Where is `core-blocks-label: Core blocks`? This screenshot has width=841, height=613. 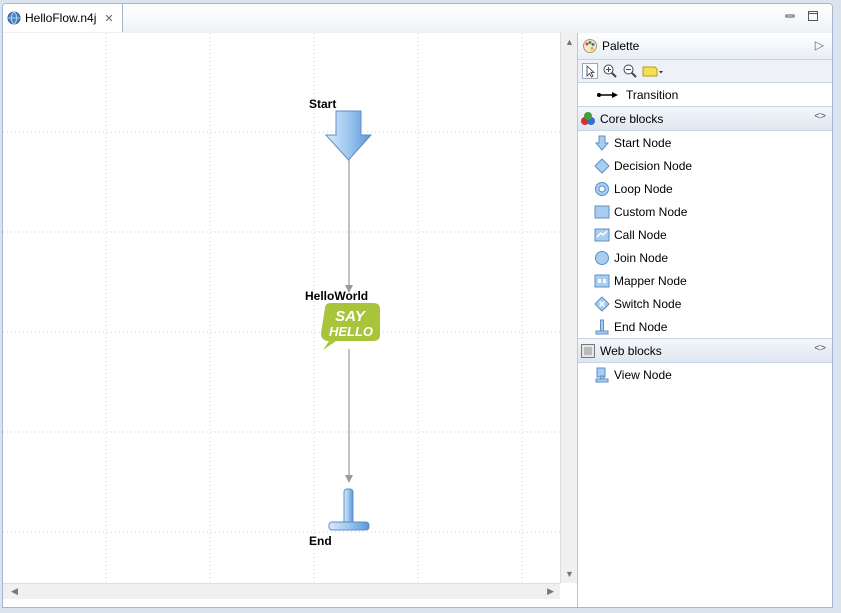 core-blocks-label: Core blocks is located at coordinates (632, 118).